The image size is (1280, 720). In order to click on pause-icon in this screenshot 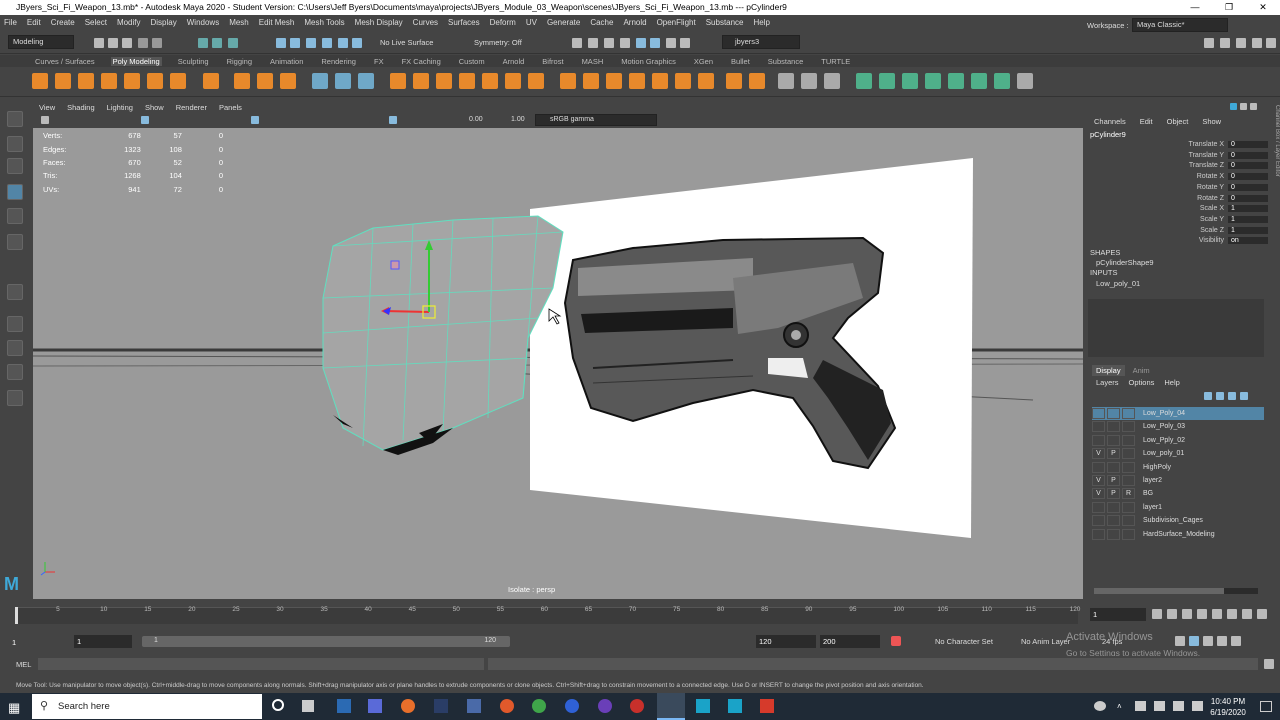, I will do `click(685, 43)`.